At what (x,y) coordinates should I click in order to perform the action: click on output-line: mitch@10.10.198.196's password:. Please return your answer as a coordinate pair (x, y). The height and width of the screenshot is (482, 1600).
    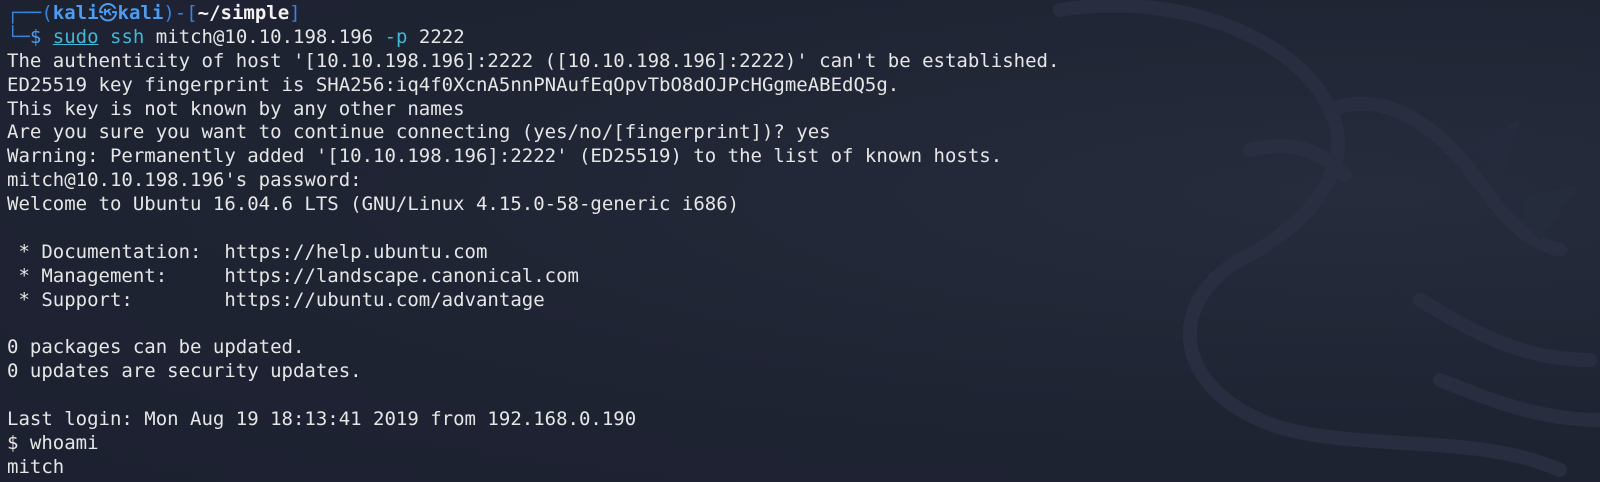
    Looking at the image, I should click on (190, 180).